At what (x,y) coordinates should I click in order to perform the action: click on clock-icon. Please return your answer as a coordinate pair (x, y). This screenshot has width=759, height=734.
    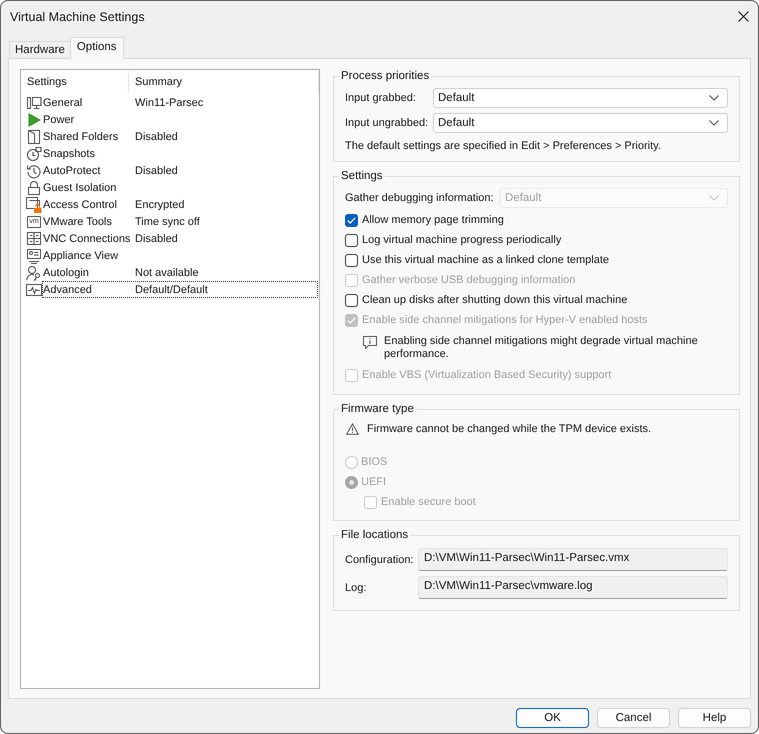
    Looking at the image, I should click on (34, 154).